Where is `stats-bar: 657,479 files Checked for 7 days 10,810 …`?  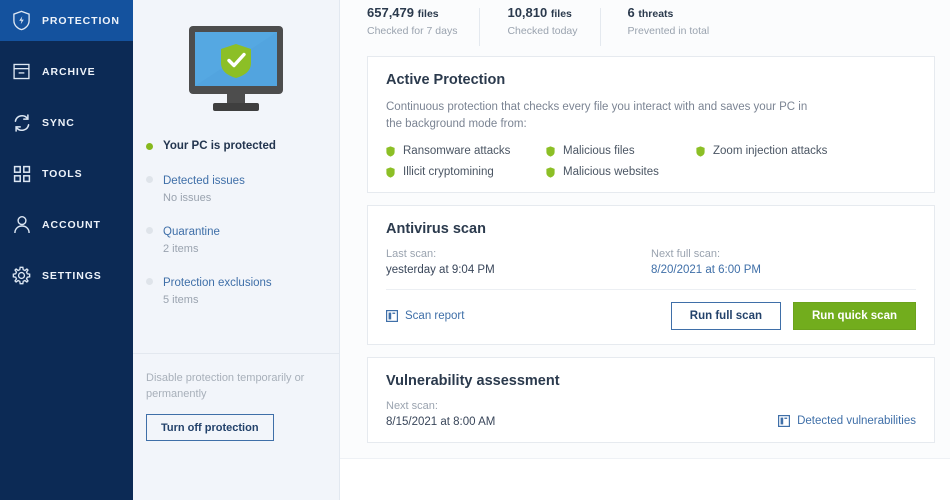 stats-bar: 657,479 files Checked for 7 days 10,810 … is located at coordinates (651, 28).